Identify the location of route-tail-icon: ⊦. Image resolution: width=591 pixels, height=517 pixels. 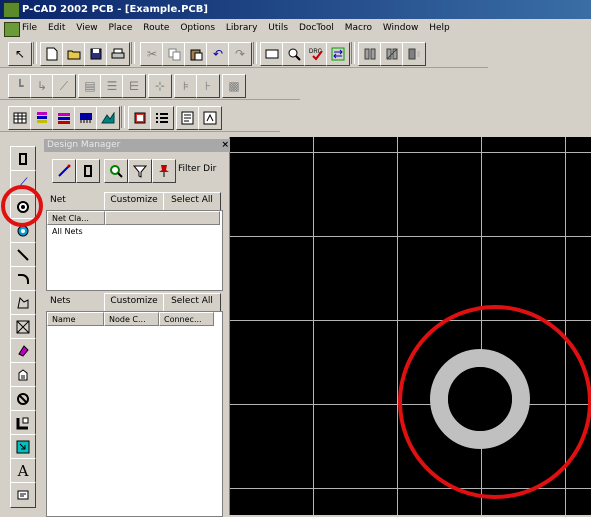
(208, 86).